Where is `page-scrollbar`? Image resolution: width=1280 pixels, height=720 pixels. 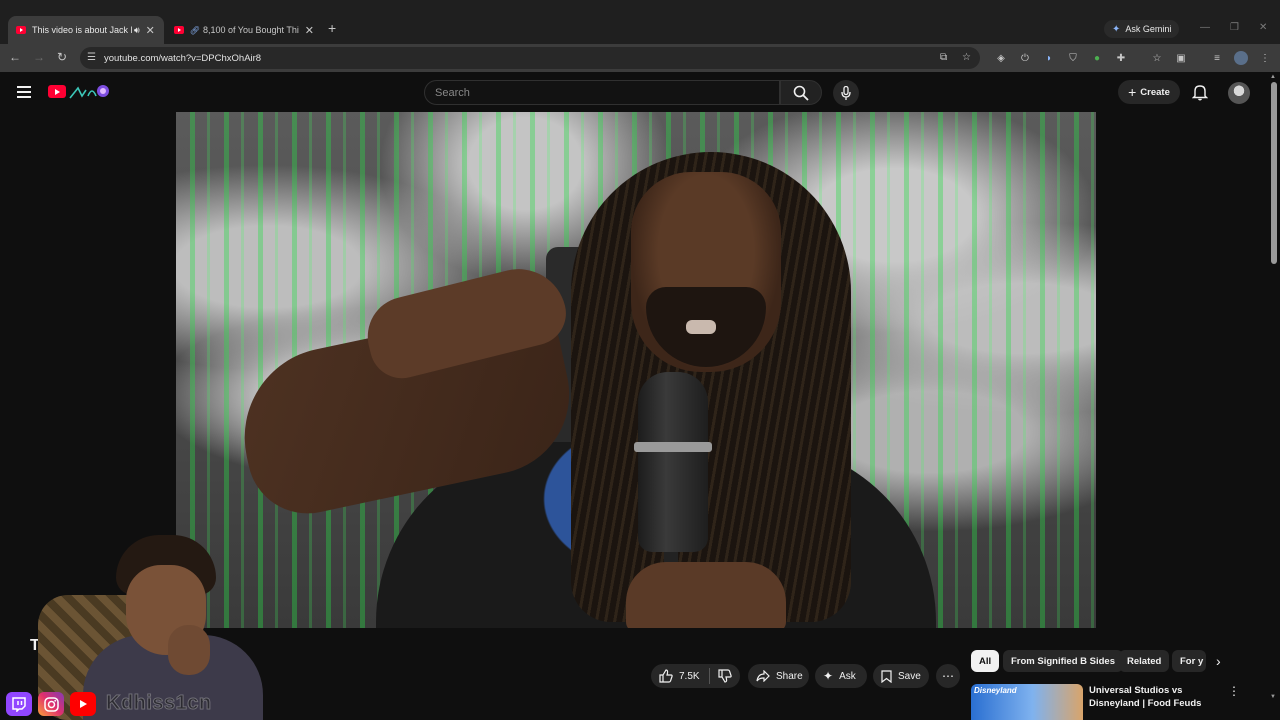
page-scrollbar is located at coordinates (1274, 173).